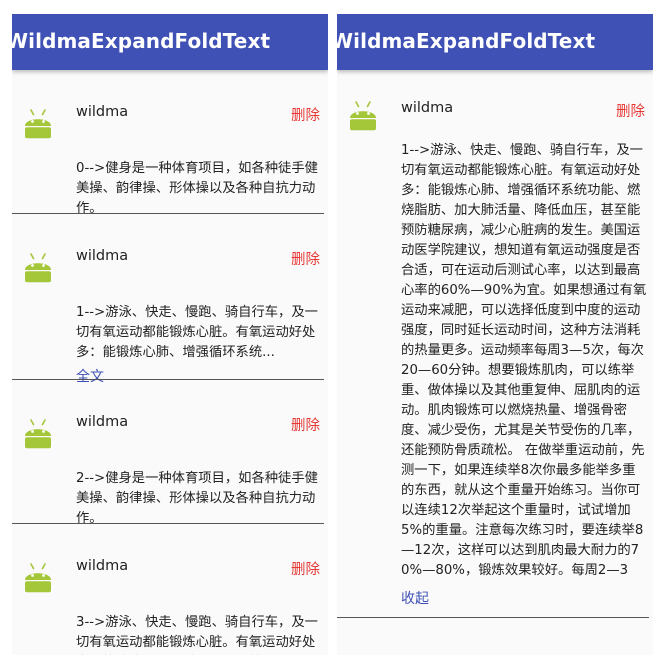 The image size is (665, 665). Describe the element at coordinates (493, 617) in the screenshot. I see `divider` at that location.